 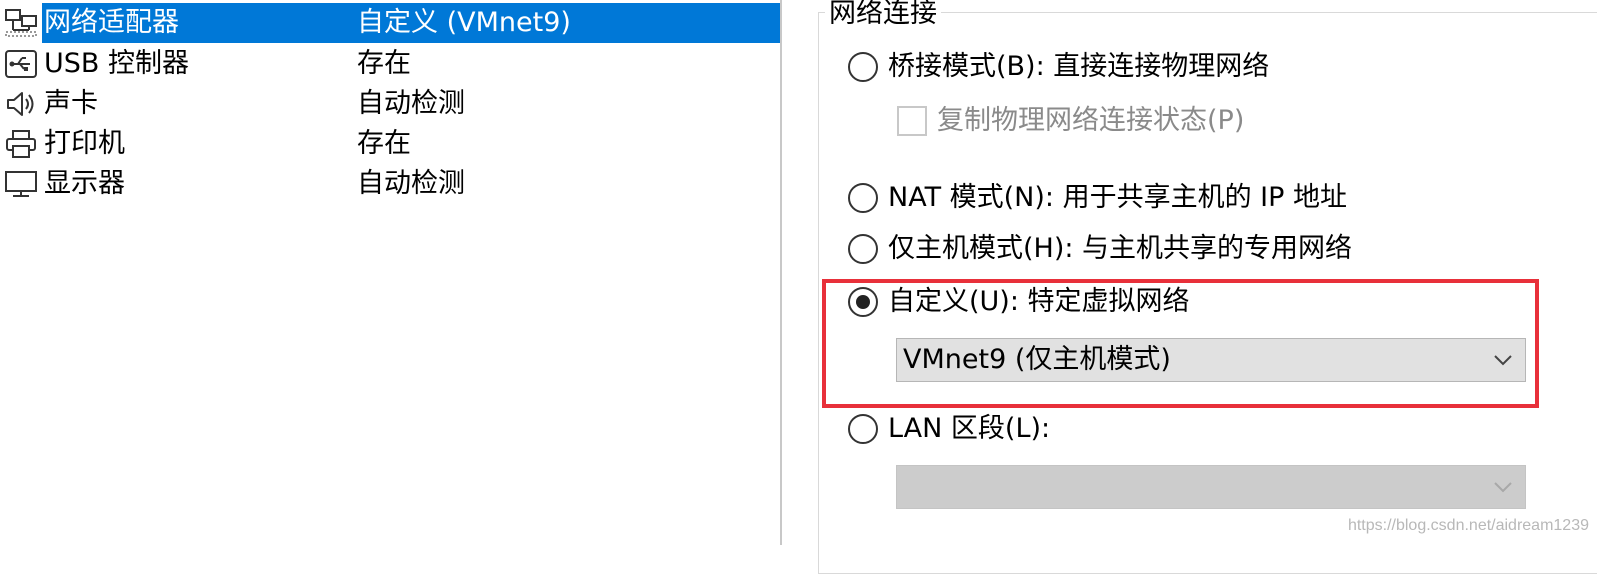 What do you see at coordinates (1039, 301) in the screenshot?
I see `custom-label: 自定义(U): 特定虚拟网络` at bounding box center [1039, 301].